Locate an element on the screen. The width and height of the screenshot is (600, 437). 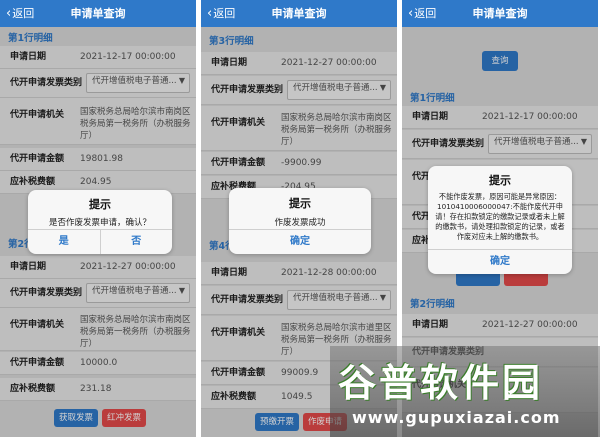
success-dialog: 提示 作废发票成功 确定 is located at coordinates (300, 221).